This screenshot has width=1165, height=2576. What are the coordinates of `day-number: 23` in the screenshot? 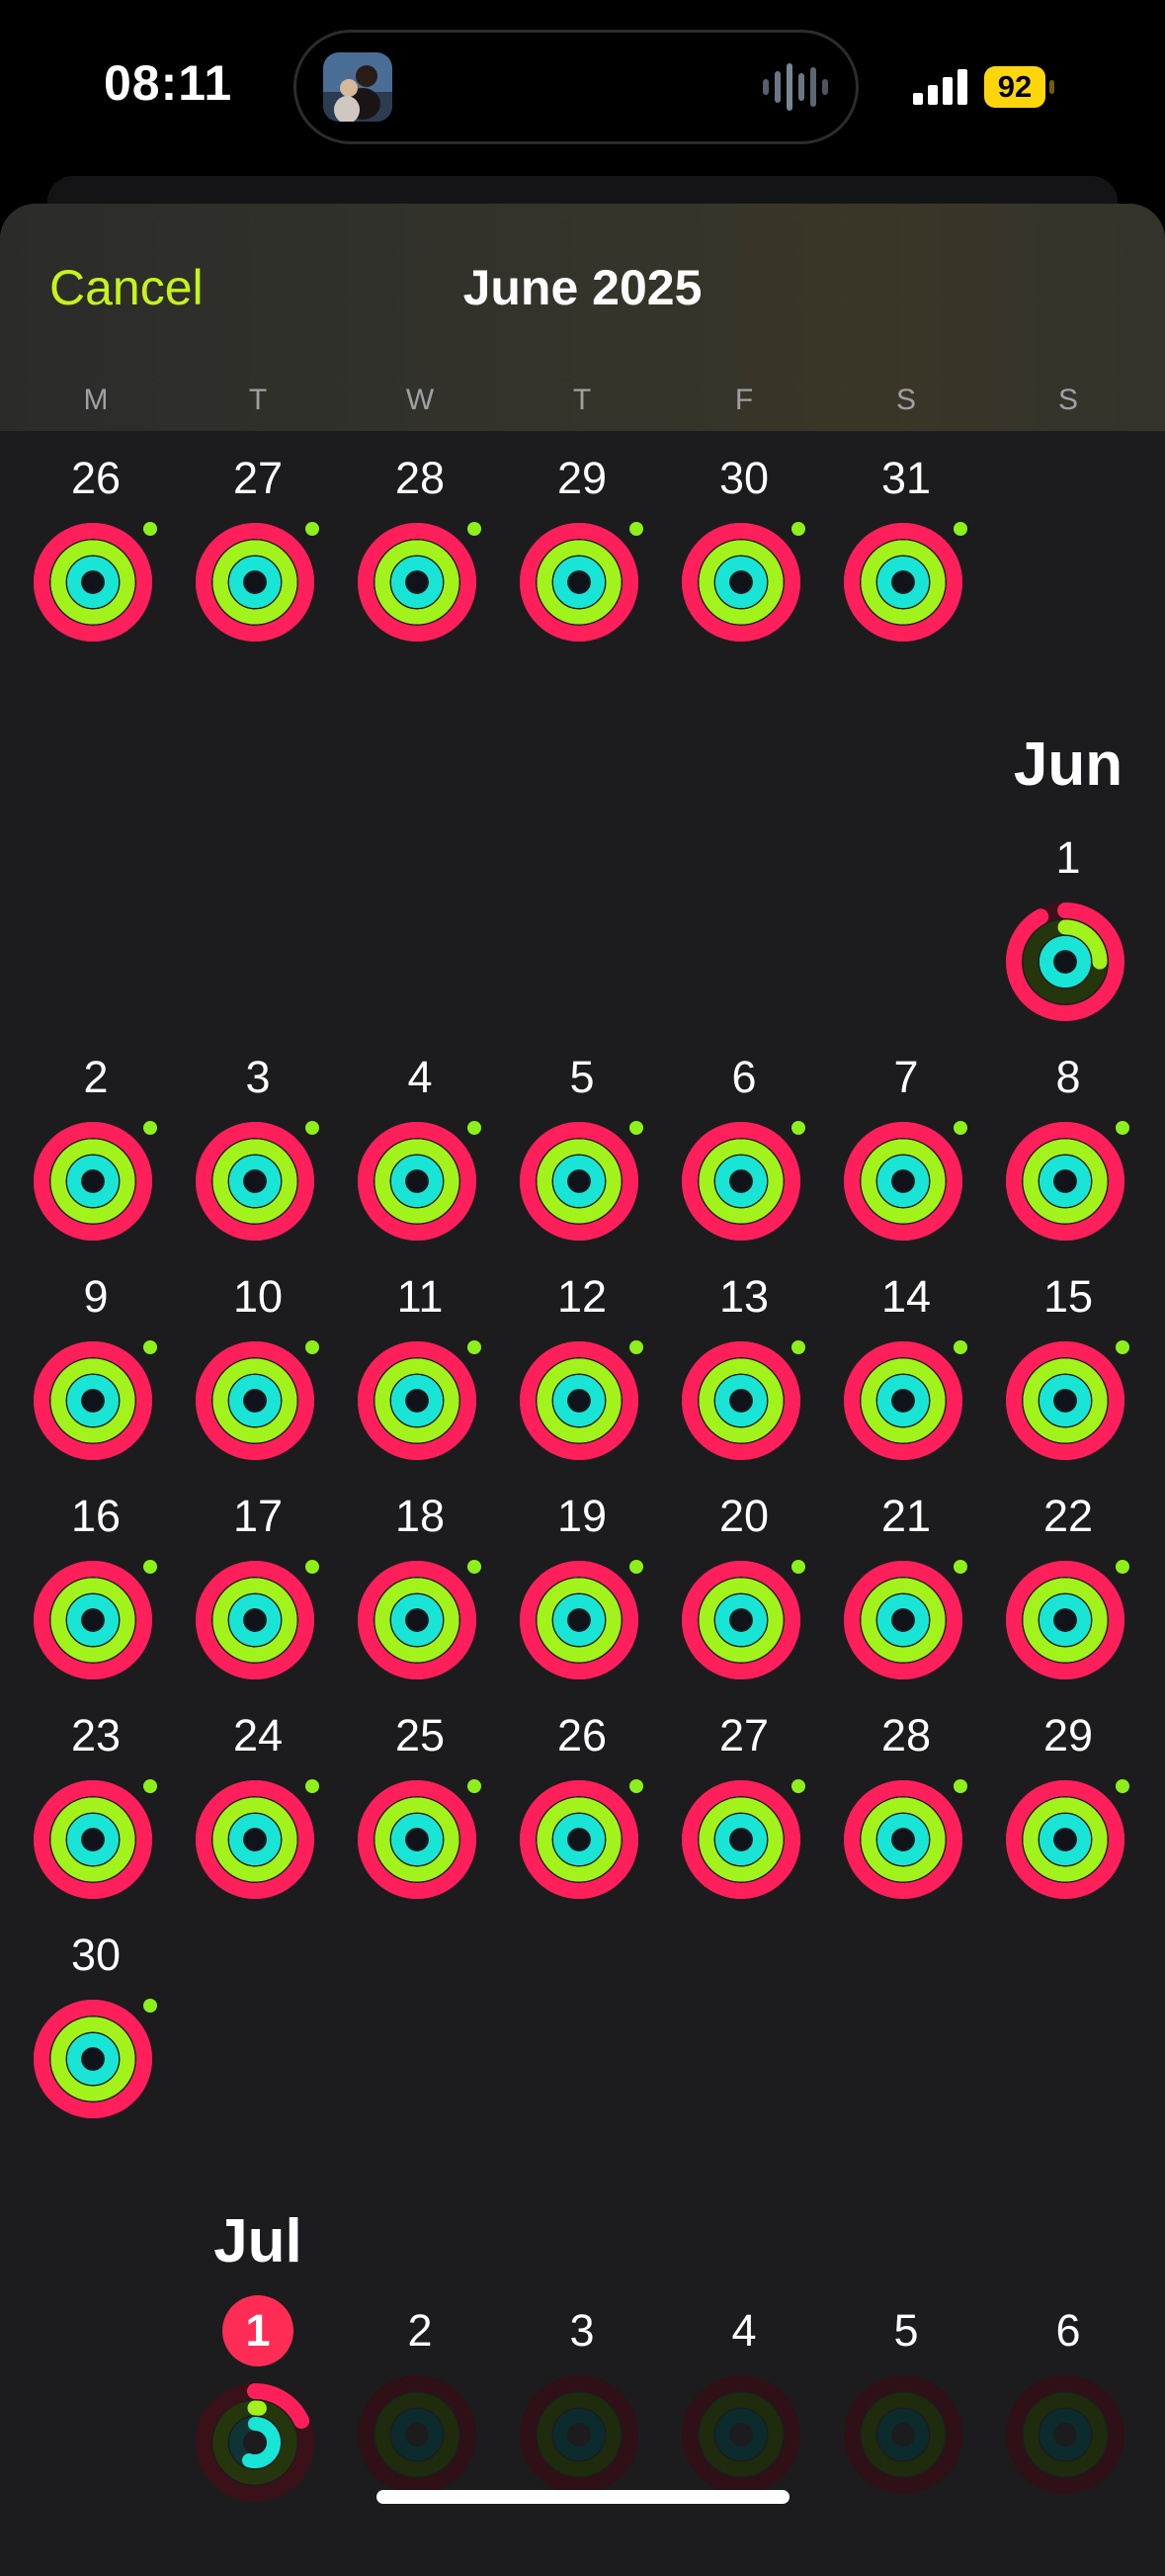 It's located at (96, 1735).